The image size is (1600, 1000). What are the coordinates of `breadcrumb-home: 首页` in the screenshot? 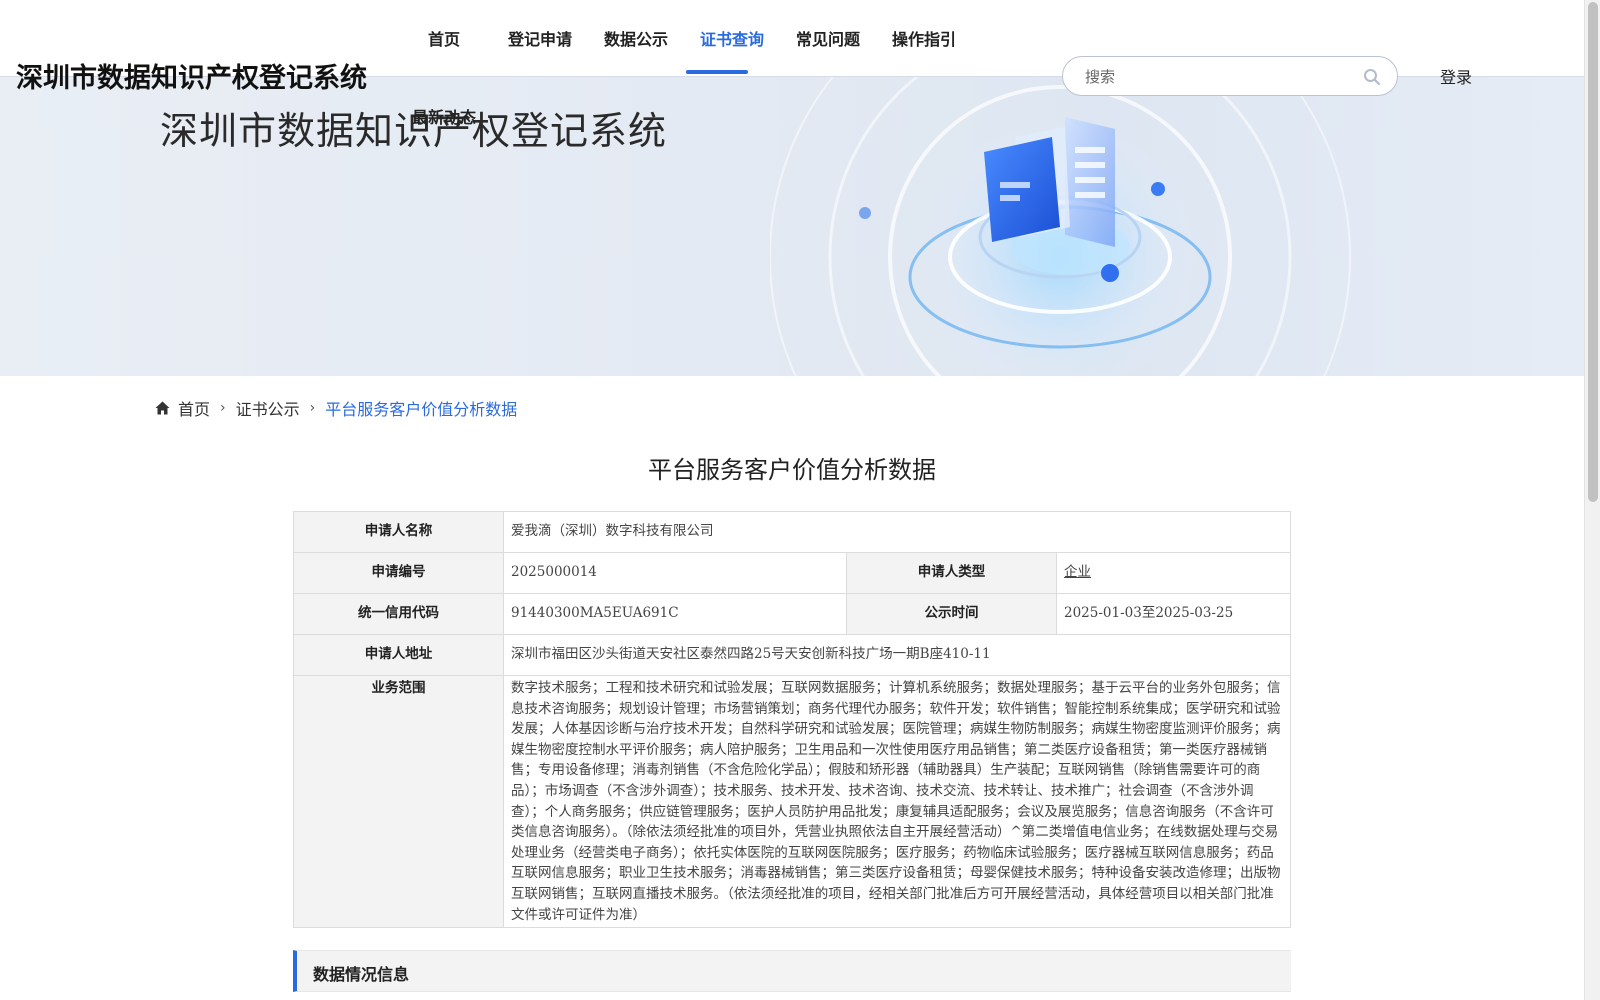 It's located at (194, 408).